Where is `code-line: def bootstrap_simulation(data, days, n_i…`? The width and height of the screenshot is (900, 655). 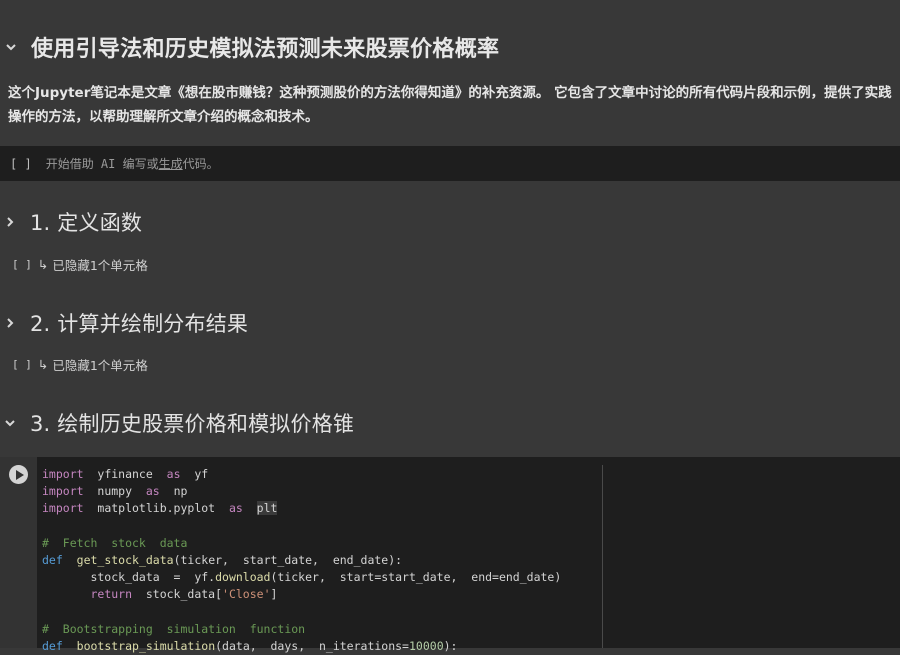
code-line: def bootstrap_simulation(data, days, n_i… is located at coordinates (301, 646).